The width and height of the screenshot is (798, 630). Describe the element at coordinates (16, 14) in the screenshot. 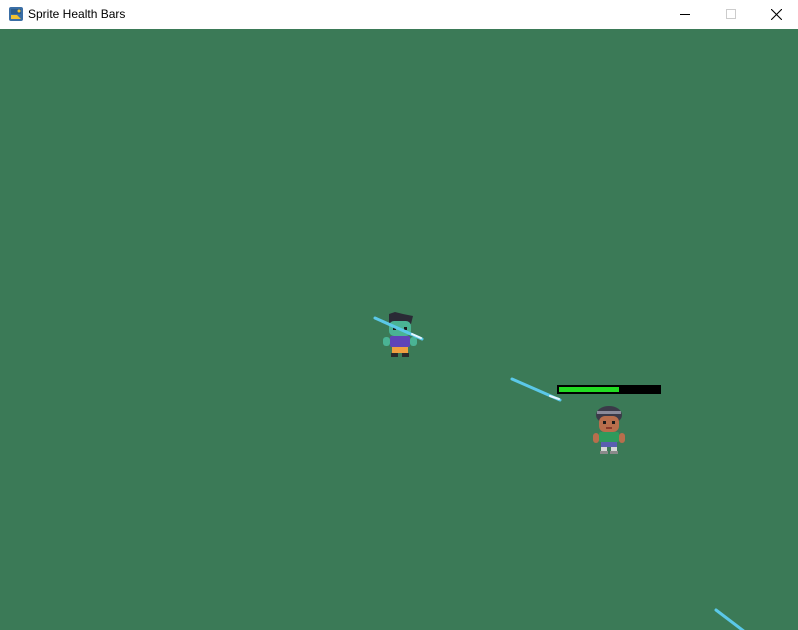

I see `python-icon` at that location.